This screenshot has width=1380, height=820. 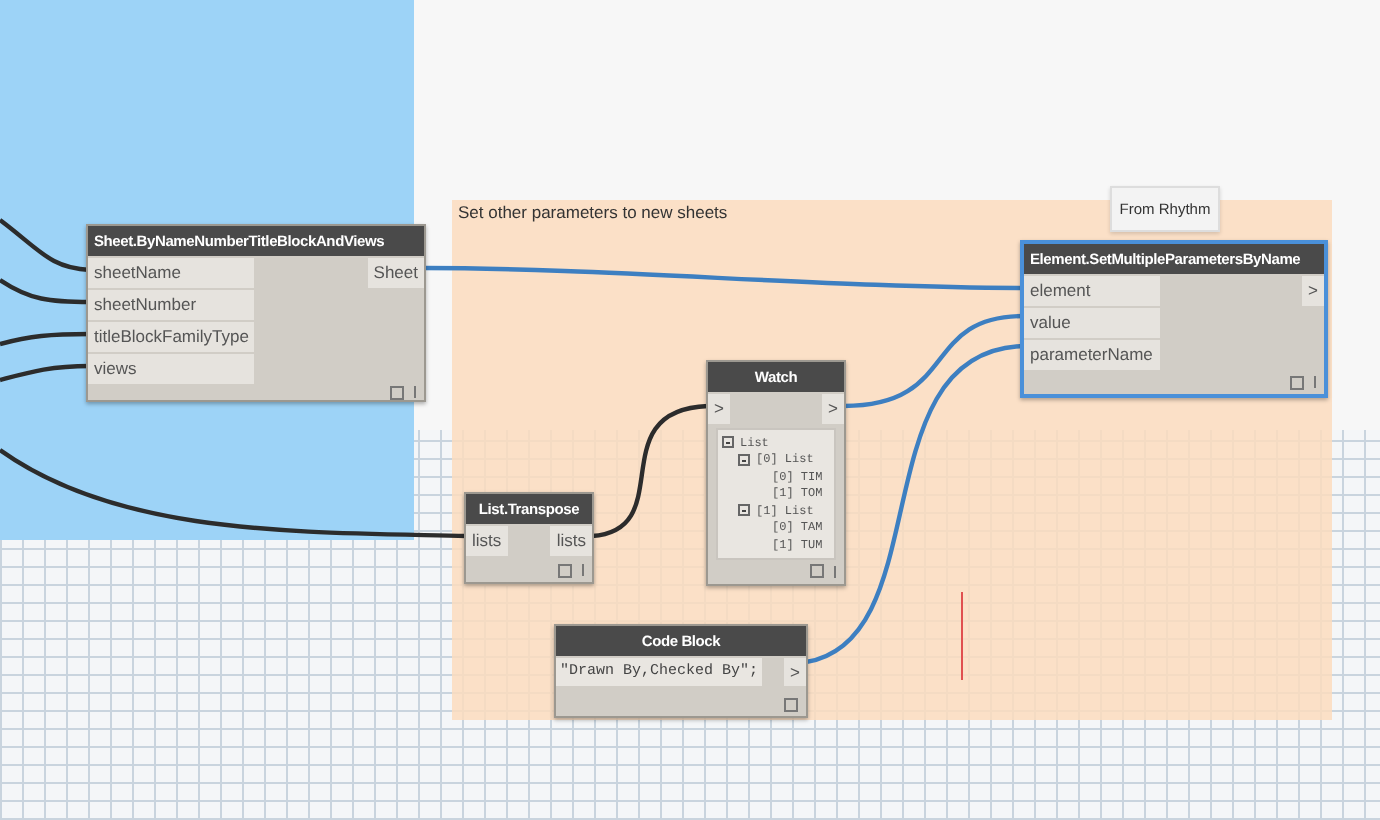 I want to click on input-port: sheetNumber, so click(x=171, y=305).